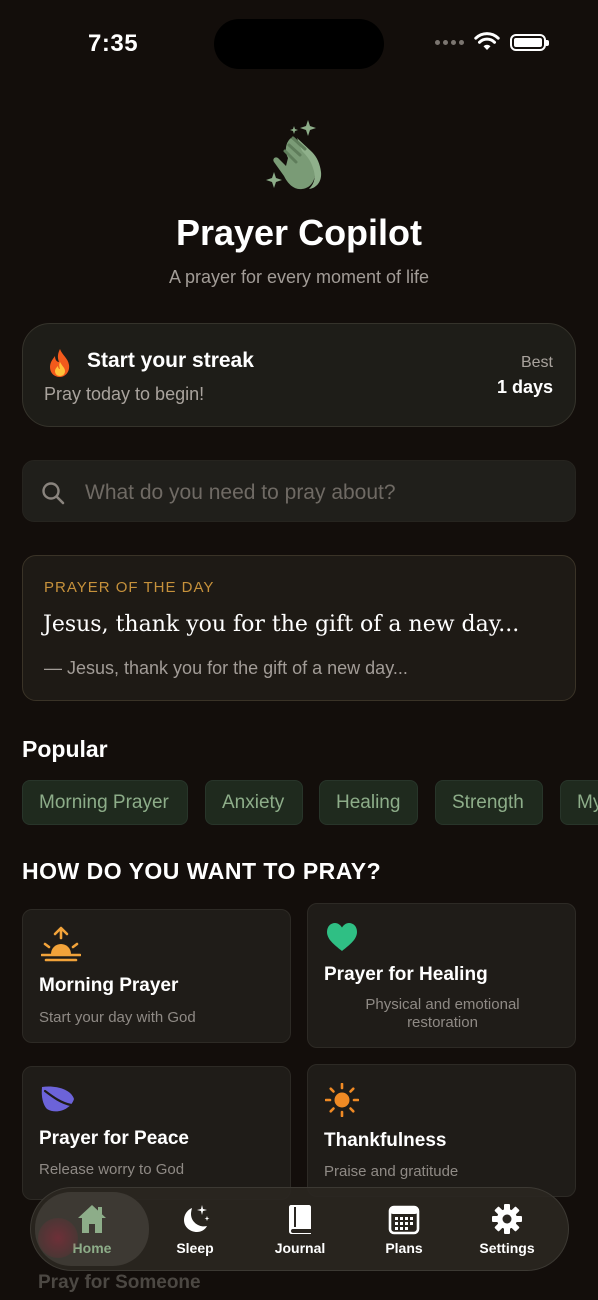 This screenshot has width=598, height=1300. I want to click on card-description: Praise and gratitude, so click(391, 1171).